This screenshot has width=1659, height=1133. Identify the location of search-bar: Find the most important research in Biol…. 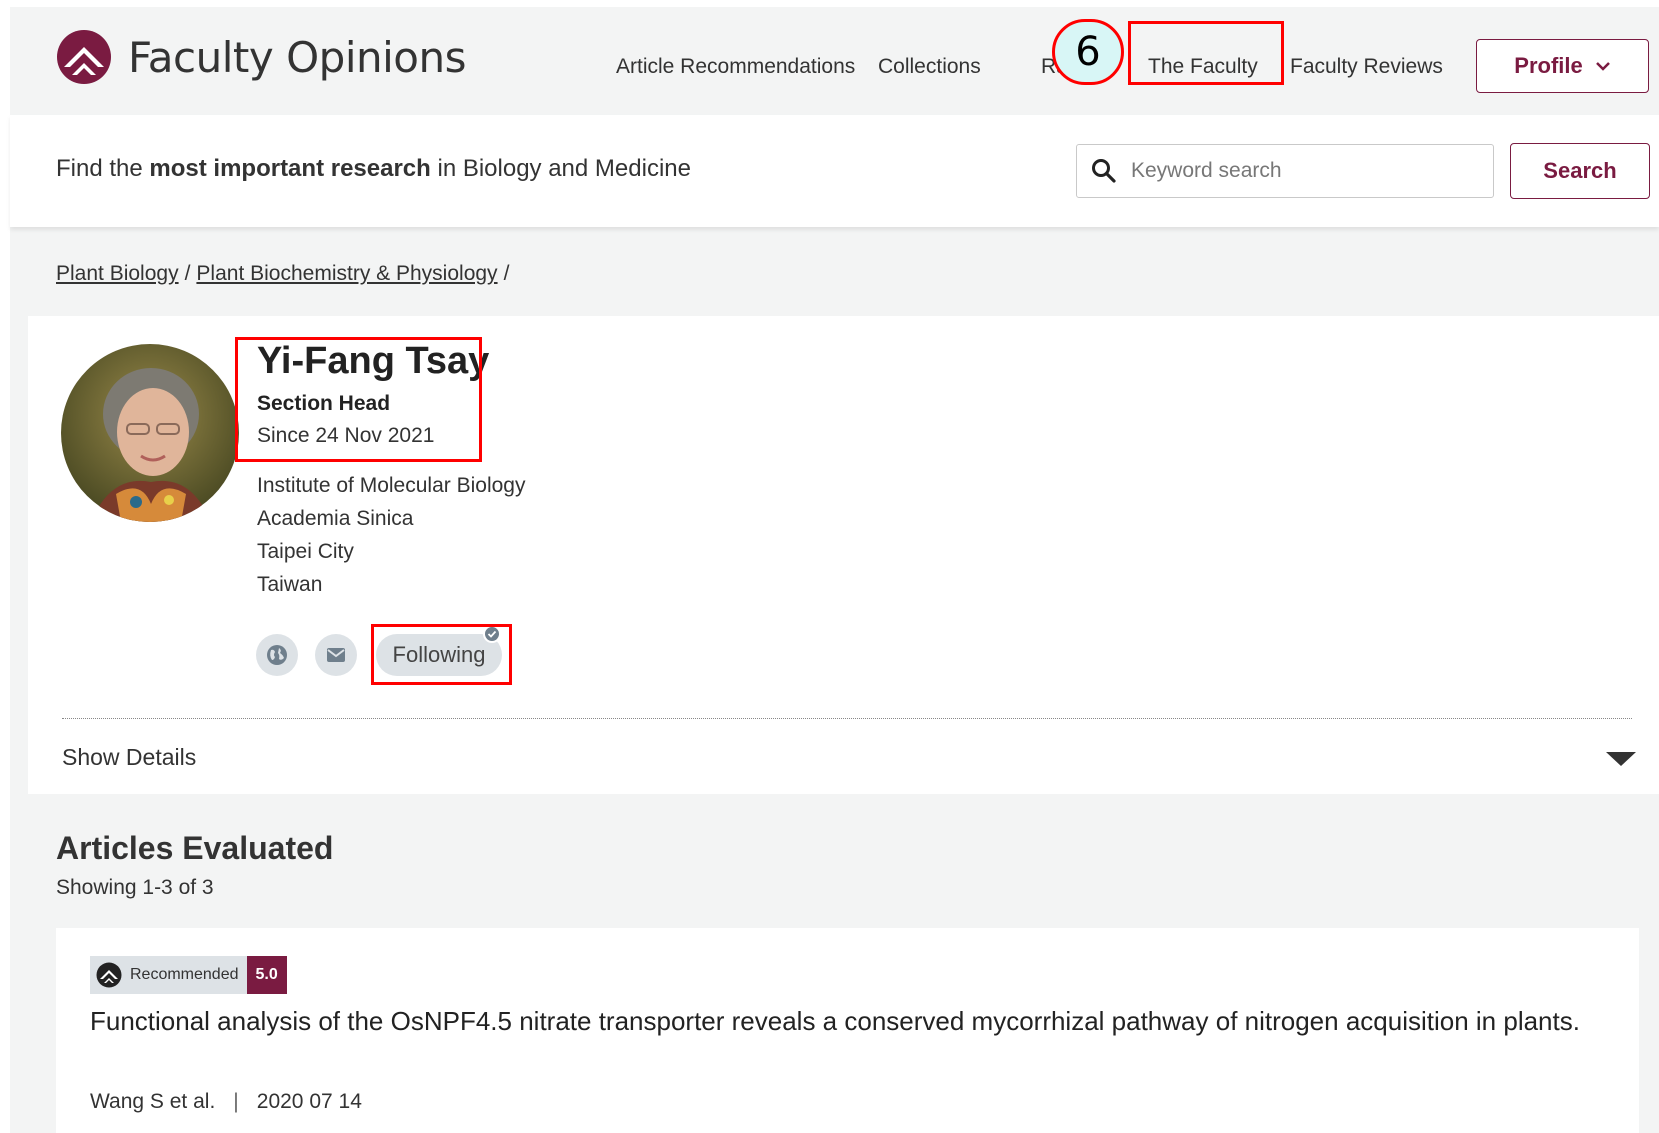
(834, 171).